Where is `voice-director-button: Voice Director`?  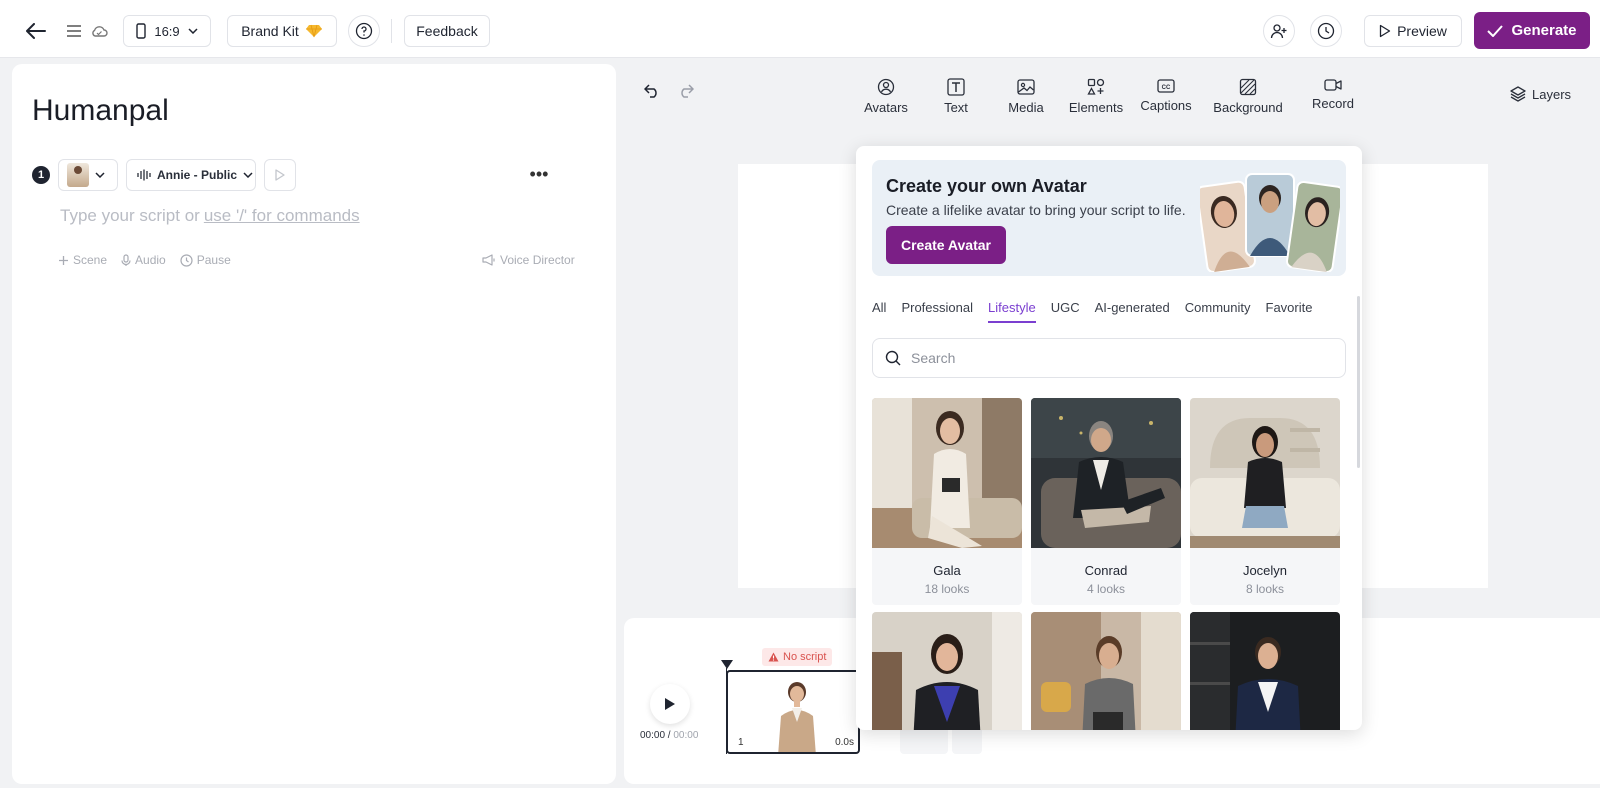
voice-director-button: Voice Director is located at coordinates (528, 260).